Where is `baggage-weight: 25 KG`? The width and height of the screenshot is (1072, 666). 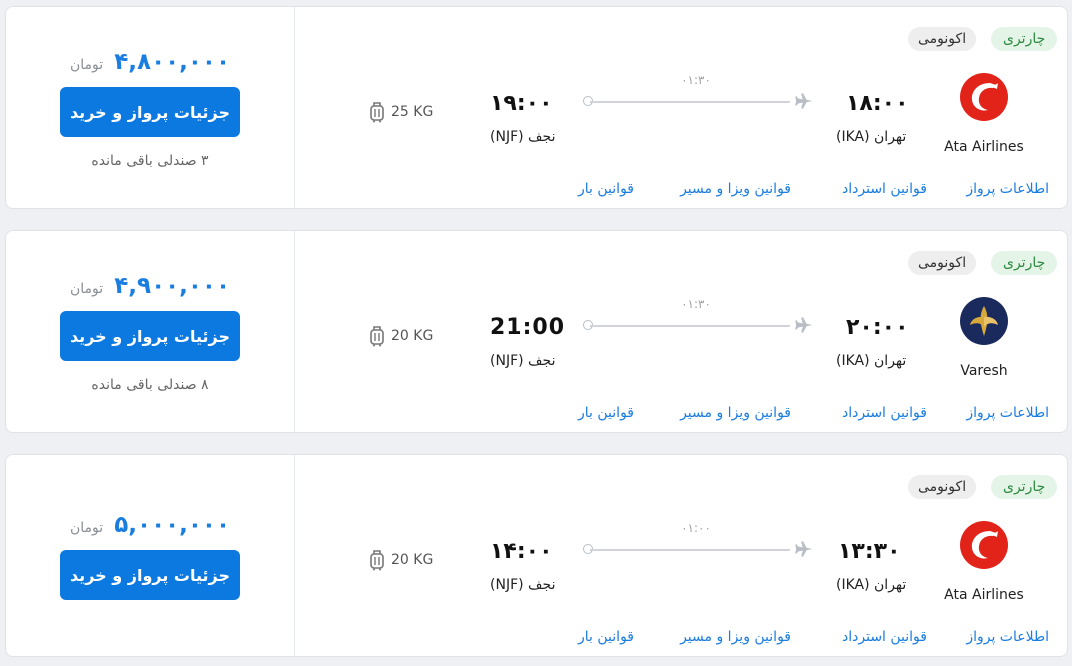
baggage-weight: 25 KG is located at coordinates (412, 112).